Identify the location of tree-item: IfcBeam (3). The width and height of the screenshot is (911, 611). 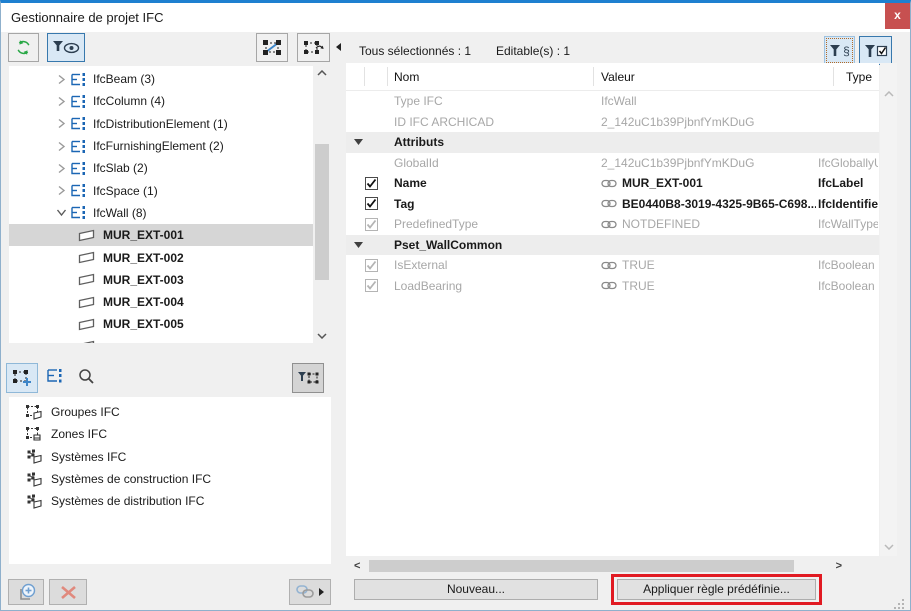
(170, 79).